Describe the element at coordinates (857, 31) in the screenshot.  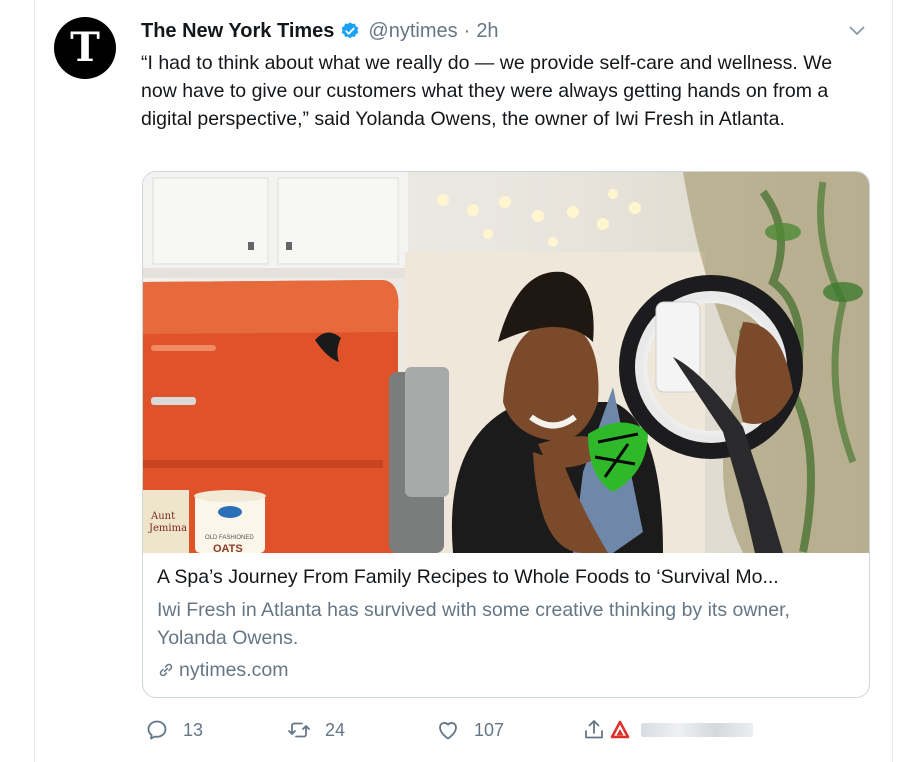
I see `caret-down-icon` at that location.